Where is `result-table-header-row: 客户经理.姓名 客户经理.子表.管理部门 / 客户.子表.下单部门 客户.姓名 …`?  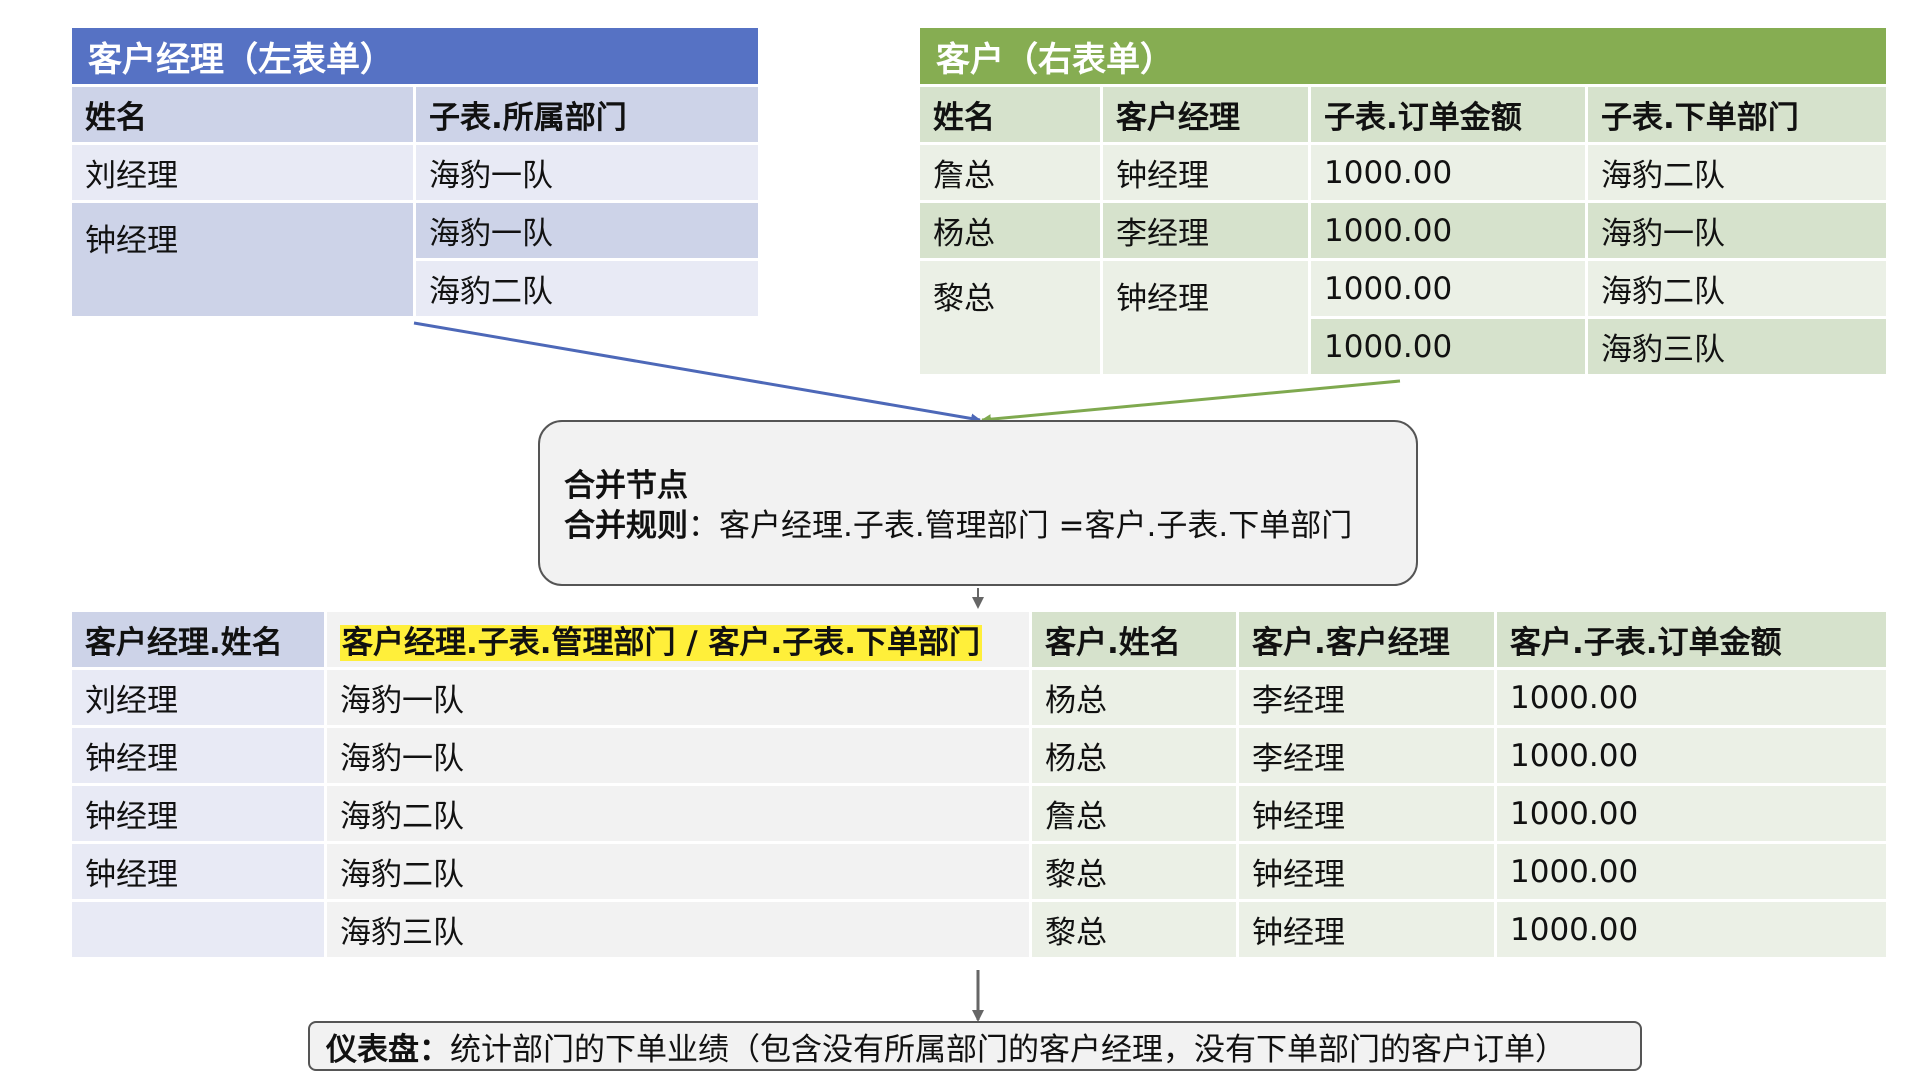
result-table-header-row: 客户经理.姓名 客户经理.子表.管理部门 / 客户.子表.下单部门 客户.姓名 … is located at coordinates (980, 641).